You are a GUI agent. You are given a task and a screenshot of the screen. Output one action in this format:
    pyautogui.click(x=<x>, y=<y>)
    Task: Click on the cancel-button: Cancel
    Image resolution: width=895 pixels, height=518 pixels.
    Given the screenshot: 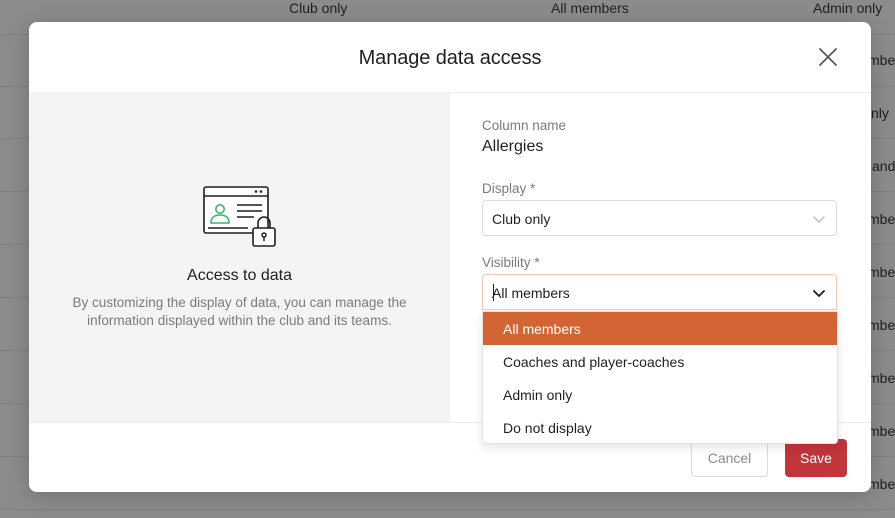 What is the action you would take?
    pyautogui.click(x=729, y=458)
    